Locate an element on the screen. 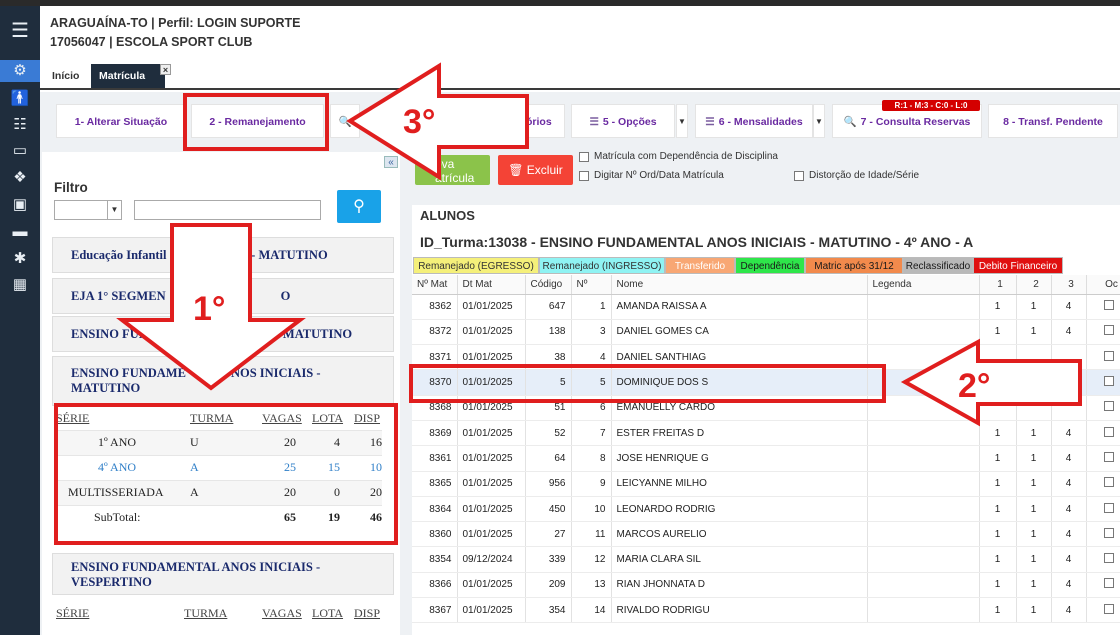 The width and height of the screenshot is (1120, 635). group-eja: EJA 1° SEGMEN O is located at coordinates (223, 296).